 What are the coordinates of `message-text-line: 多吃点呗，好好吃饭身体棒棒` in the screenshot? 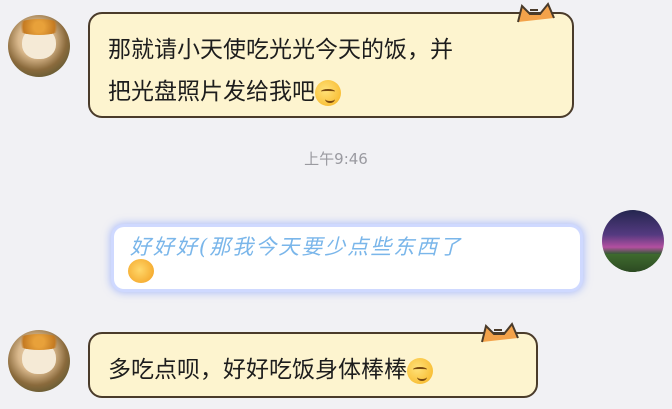 It's located at (313, 367).